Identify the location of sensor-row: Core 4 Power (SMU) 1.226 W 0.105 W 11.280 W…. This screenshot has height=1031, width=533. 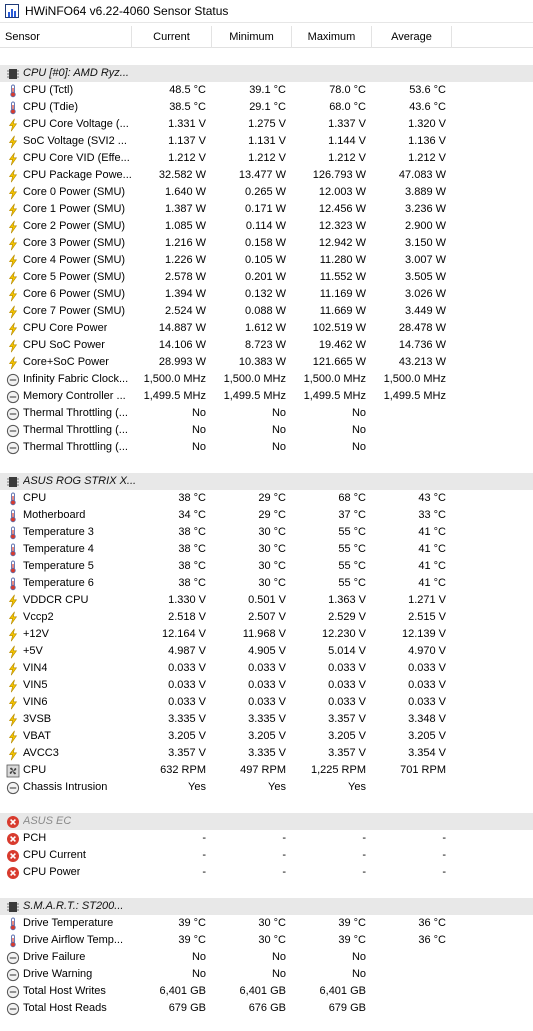
(266, 260).